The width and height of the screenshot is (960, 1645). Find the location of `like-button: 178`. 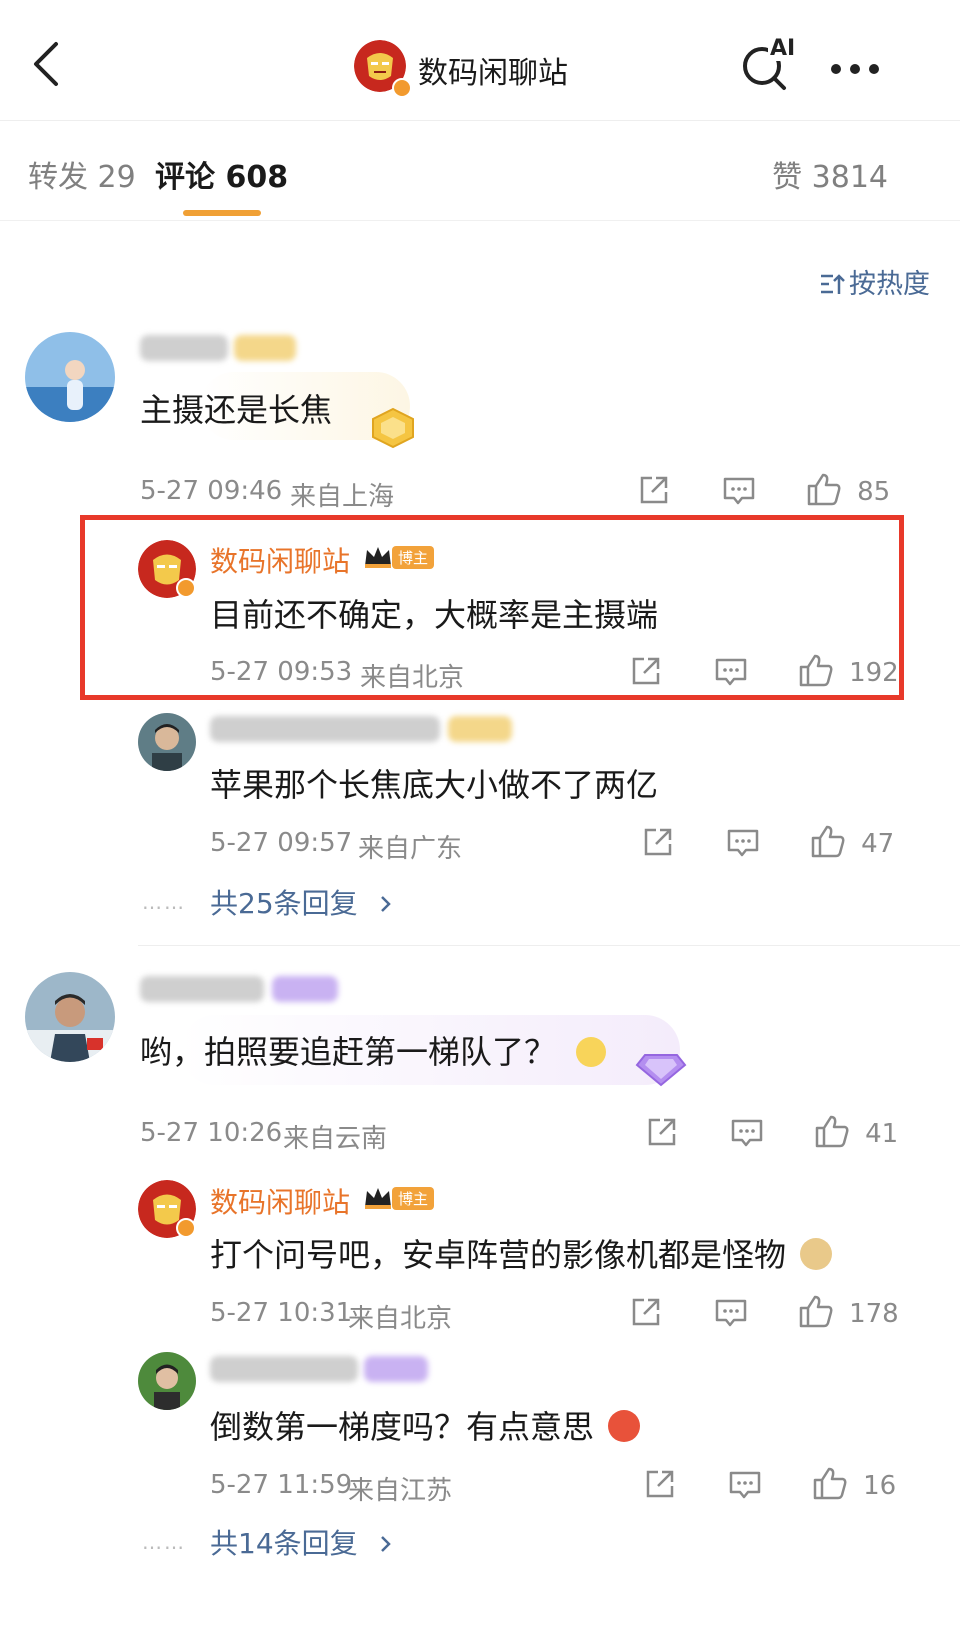

like-button: 178 is located at coordinates (848, 1311).